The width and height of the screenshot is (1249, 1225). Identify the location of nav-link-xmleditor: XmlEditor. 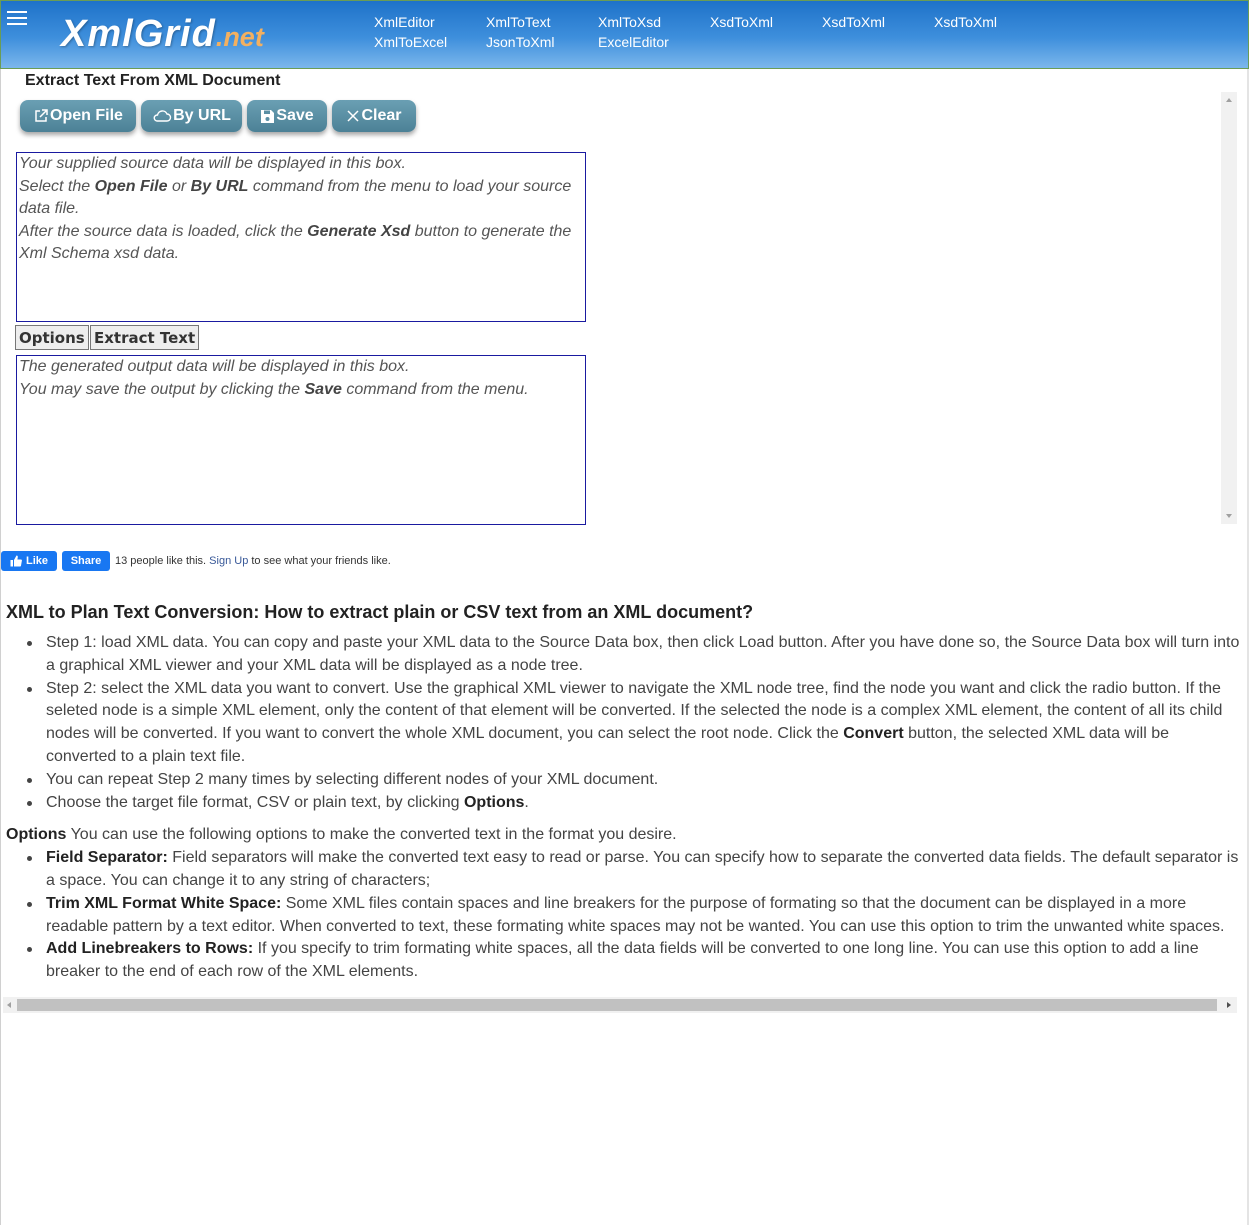
(404, 22).